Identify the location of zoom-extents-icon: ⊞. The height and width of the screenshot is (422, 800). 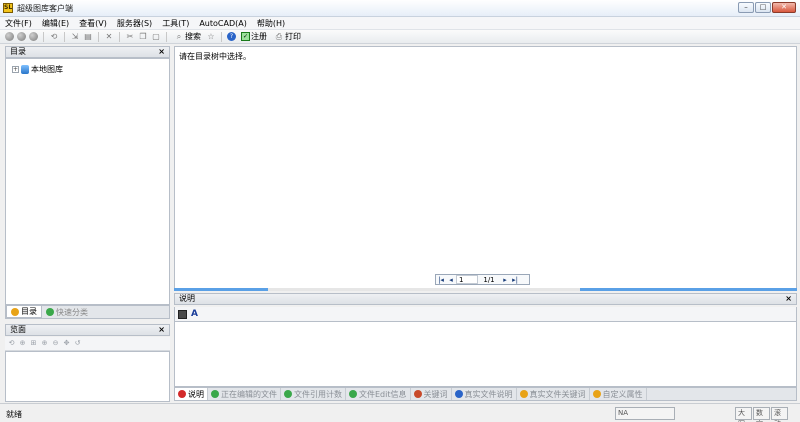
(33, 343).